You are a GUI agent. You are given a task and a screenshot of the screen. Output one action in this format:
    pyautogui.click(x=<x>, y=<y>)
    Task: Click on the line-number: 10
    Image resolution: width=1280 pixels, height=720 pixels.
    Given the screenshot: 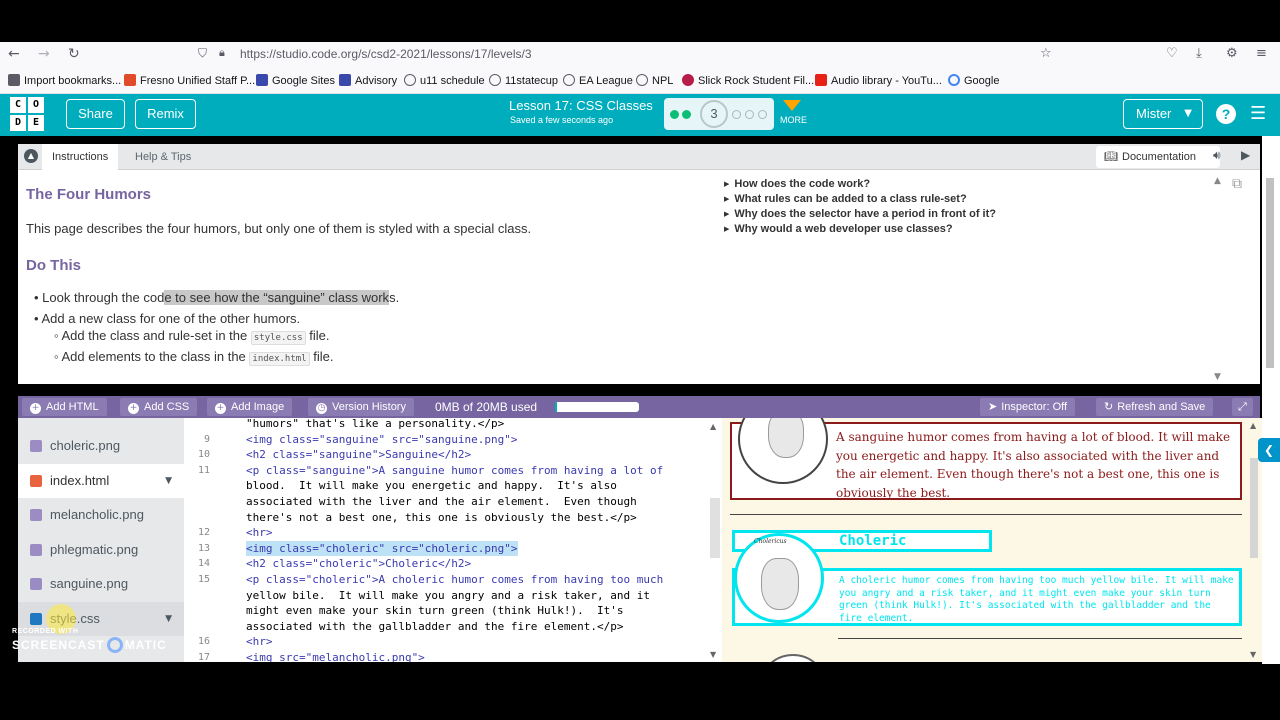 What is the action you would take?
    pyautogui.click(x=203, y=455)
    